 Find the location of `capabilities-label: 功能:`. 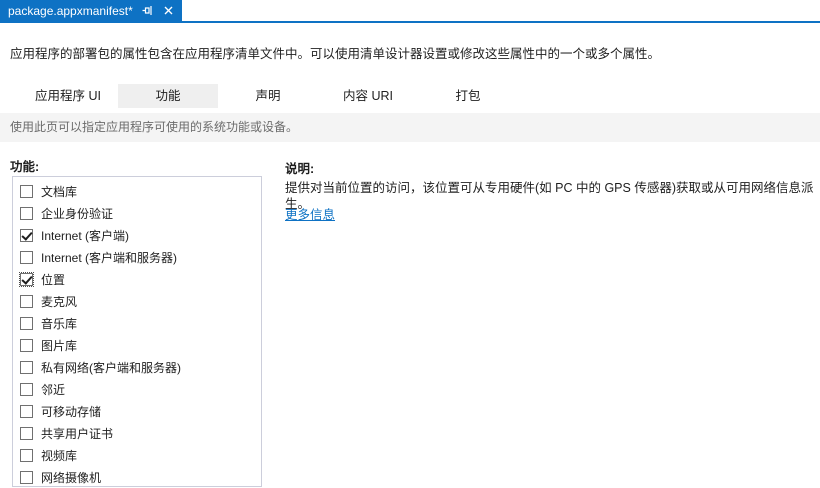

capabilities-label: 功能: is located at coordinates (25, 167).